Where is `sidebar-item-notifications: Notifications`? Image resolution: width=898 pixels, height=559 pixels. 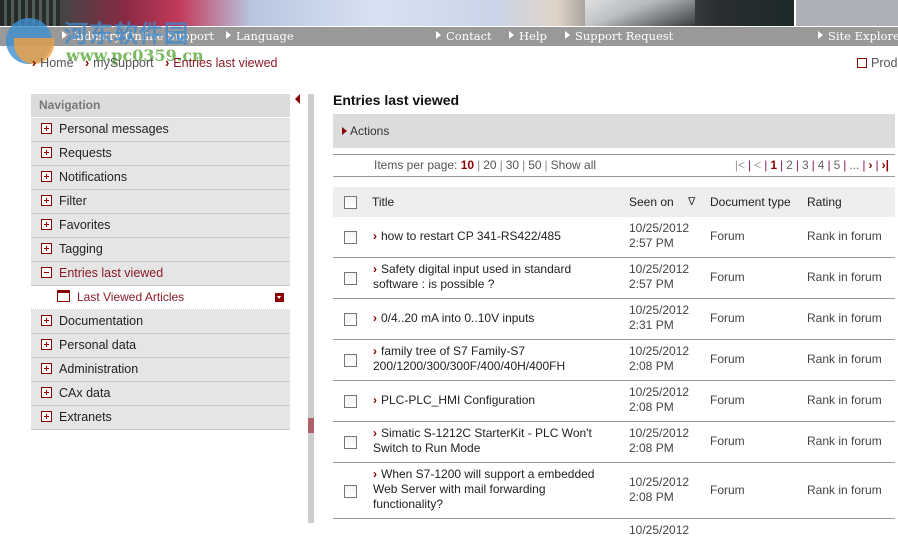 sidebar-item-notifications: Notifications is located at coordinates (160, 178).